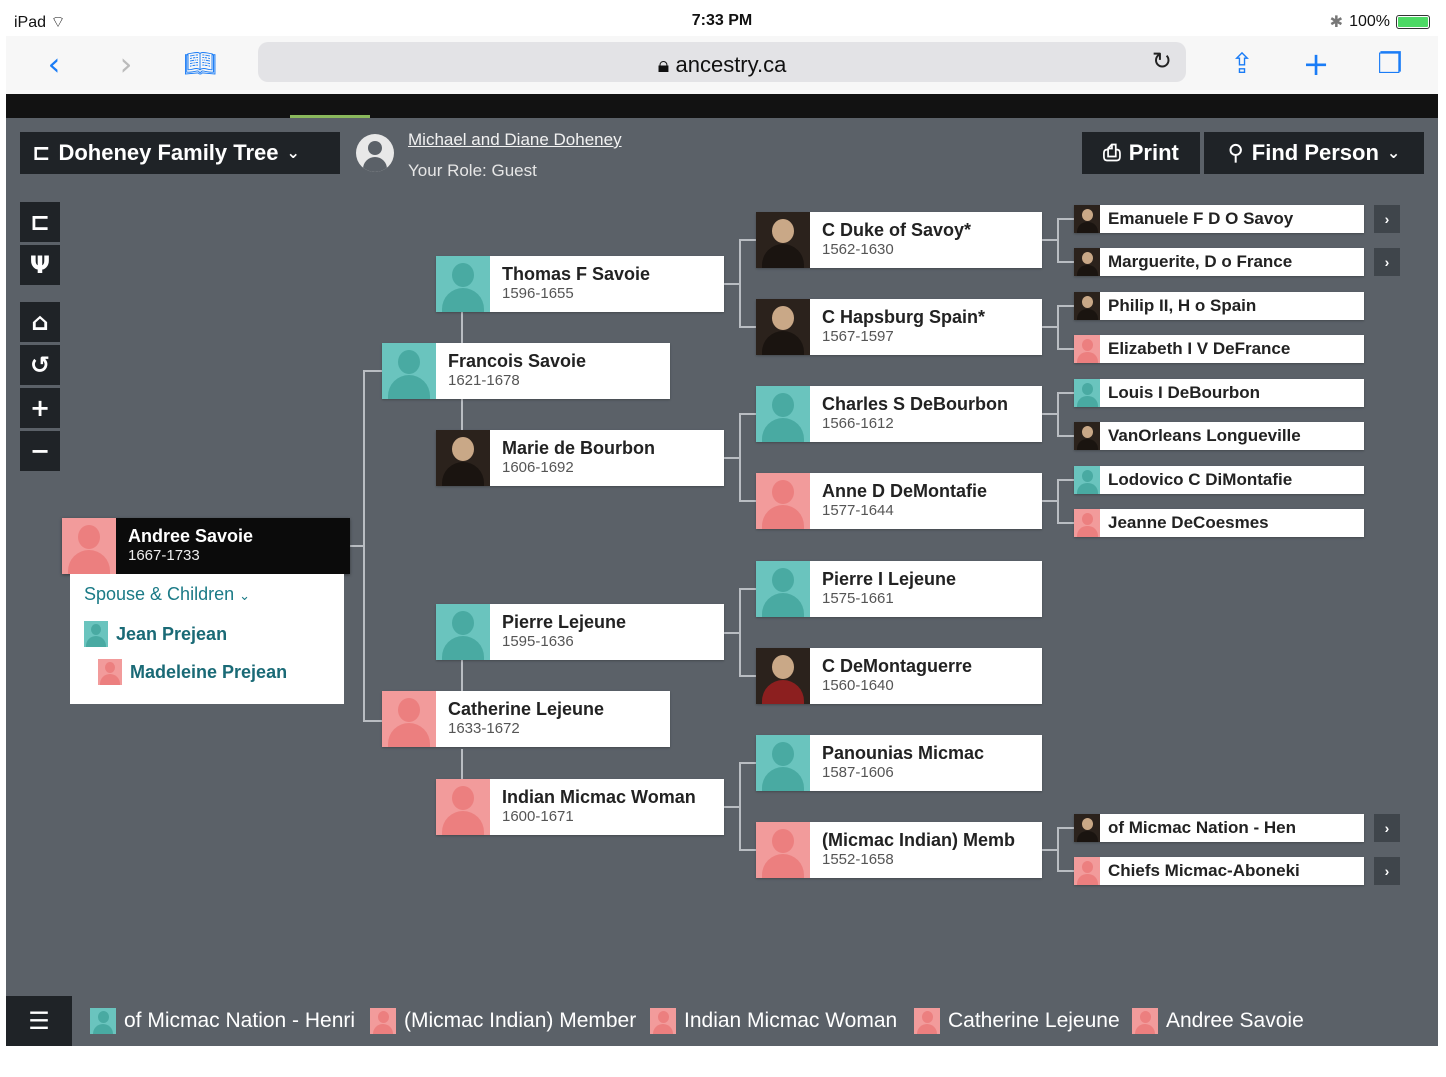  What do you see at coordinates (472, 170) in the screenshot?
I see `role-label: Your Role: Guest` at bounding box center [472, 170].